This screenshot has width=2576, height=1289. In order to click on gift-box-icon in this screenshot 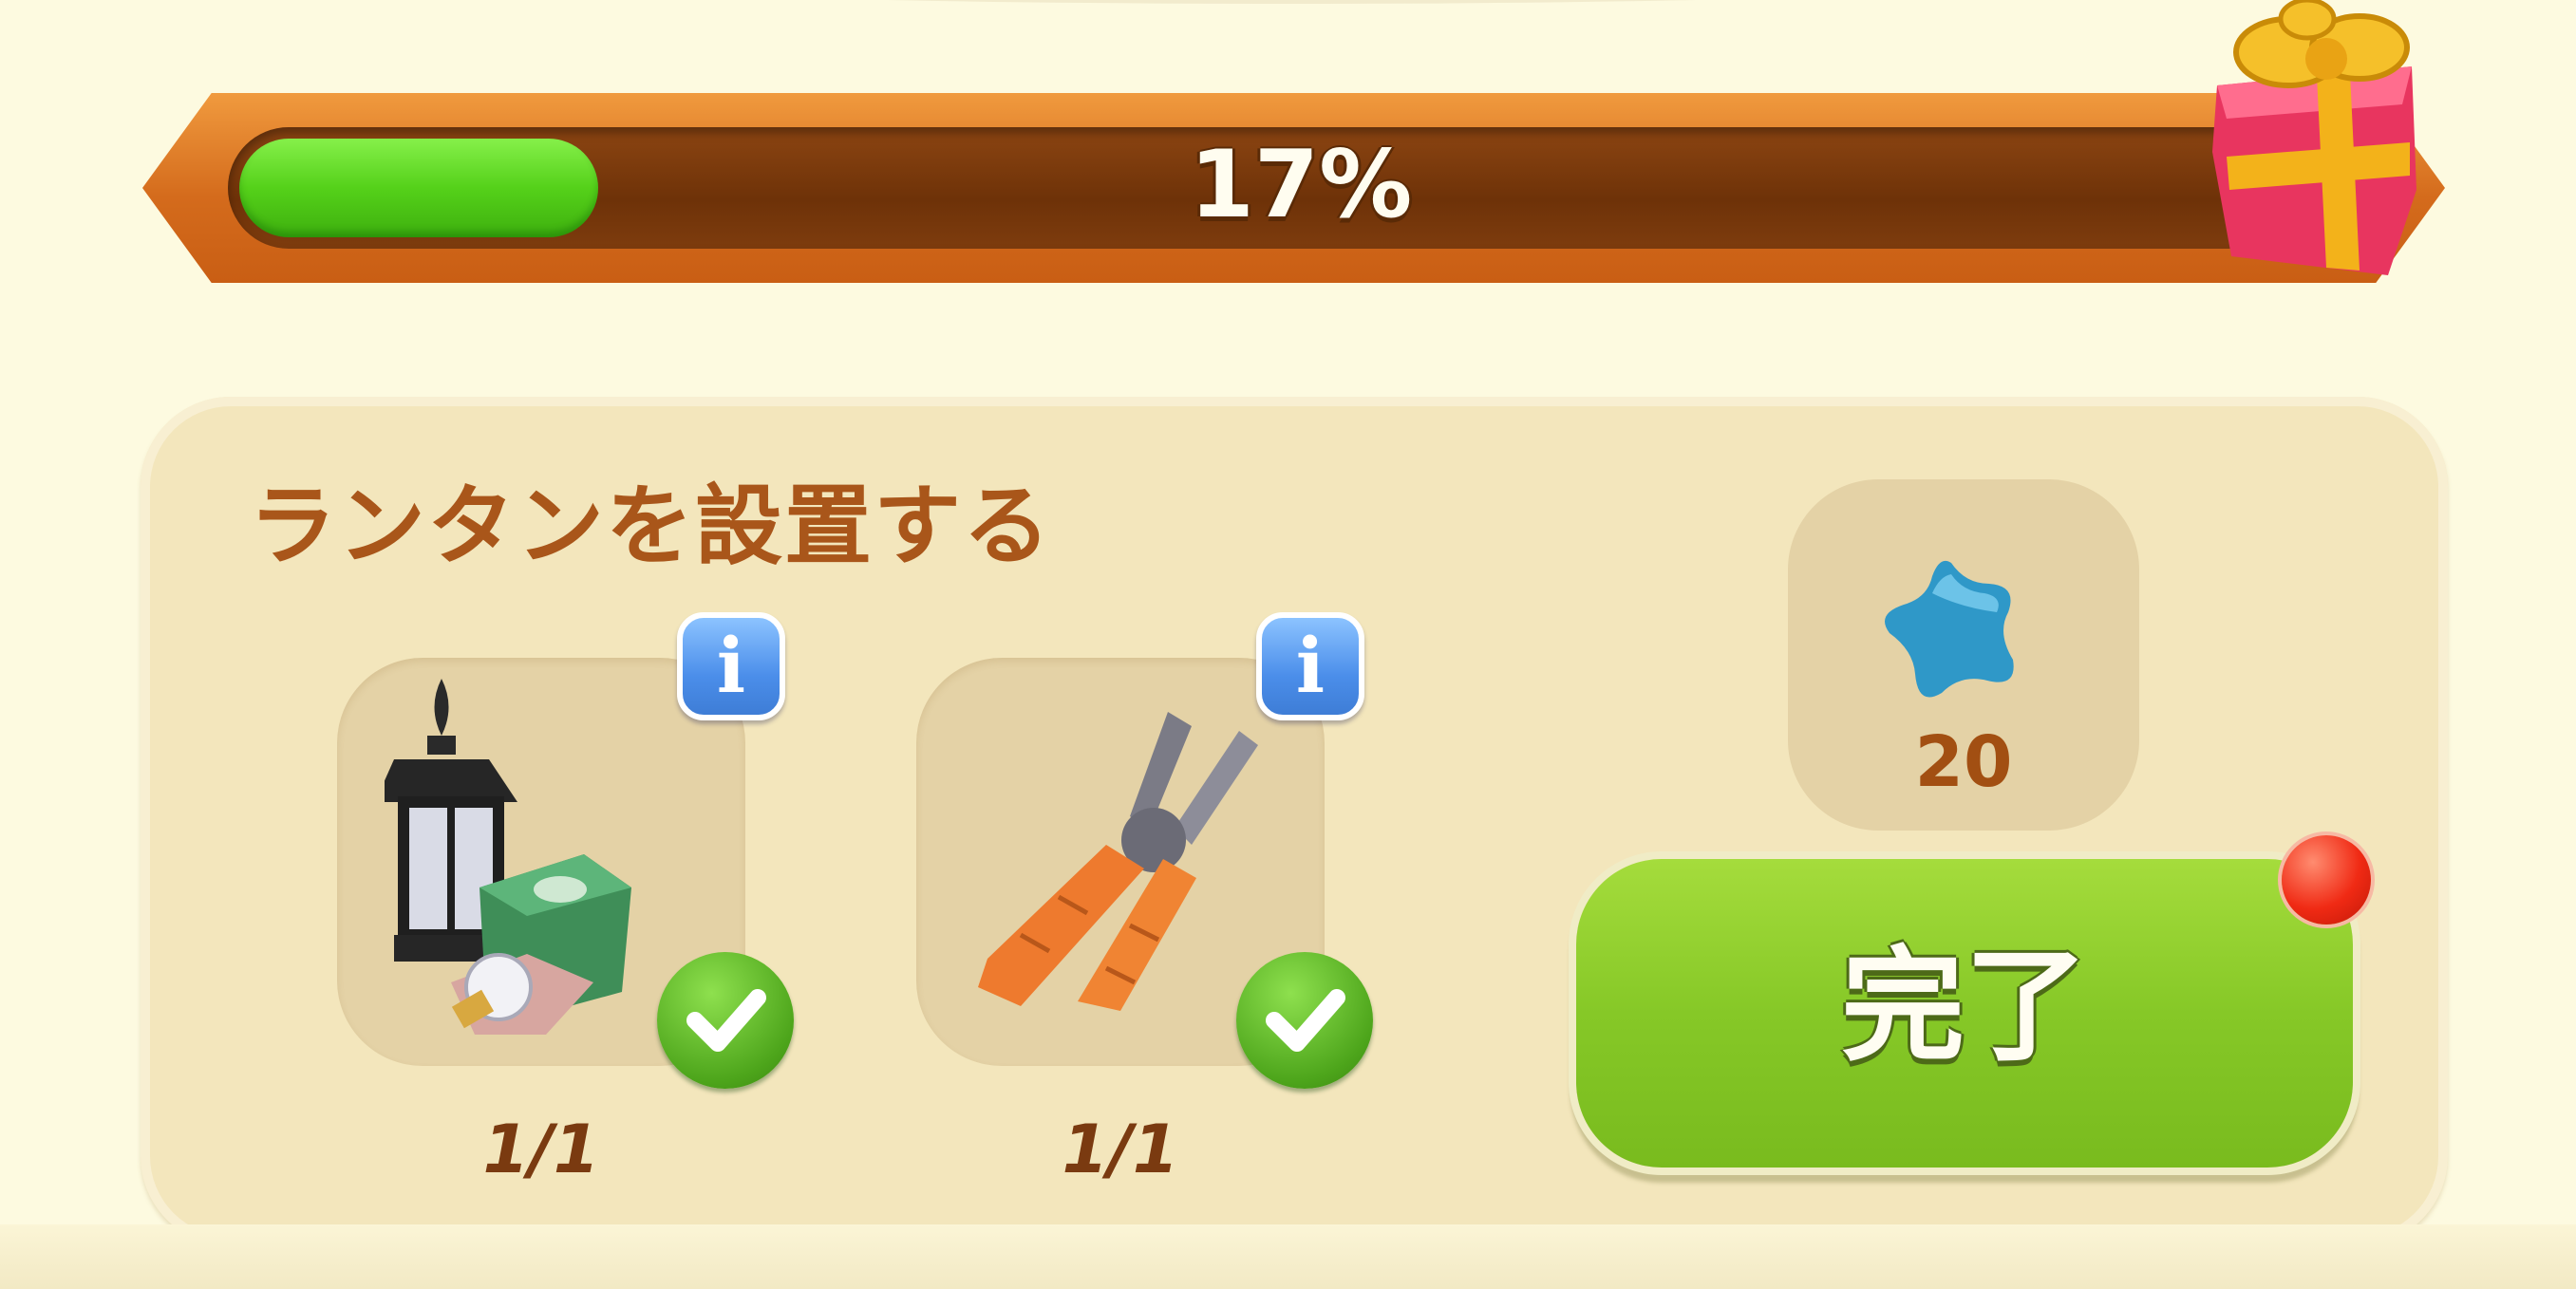, I will do `click(2302, 142)`.